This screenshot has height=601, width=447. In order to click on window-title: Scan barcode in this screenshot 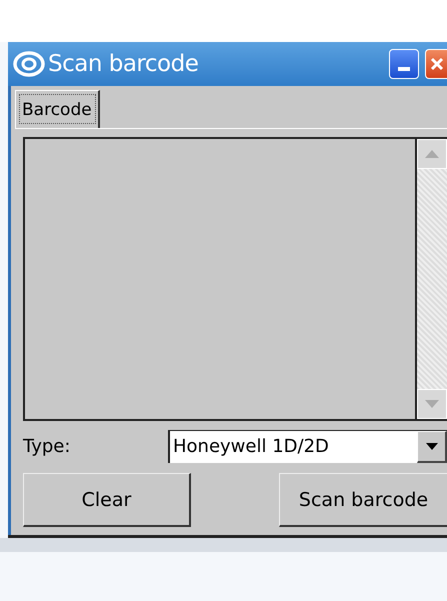, I will do `click(123, 64)`.